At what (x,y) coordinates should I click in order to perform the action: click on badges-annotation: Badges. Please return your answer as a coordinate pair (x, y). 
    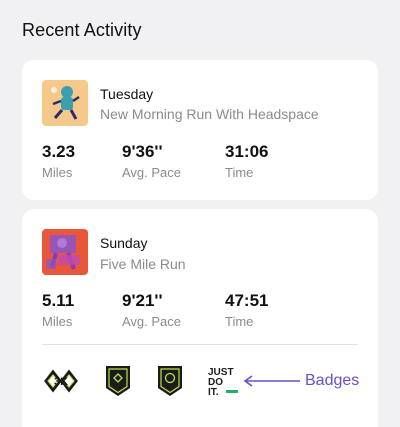
    Looking at the image, I should click on (332, 380).